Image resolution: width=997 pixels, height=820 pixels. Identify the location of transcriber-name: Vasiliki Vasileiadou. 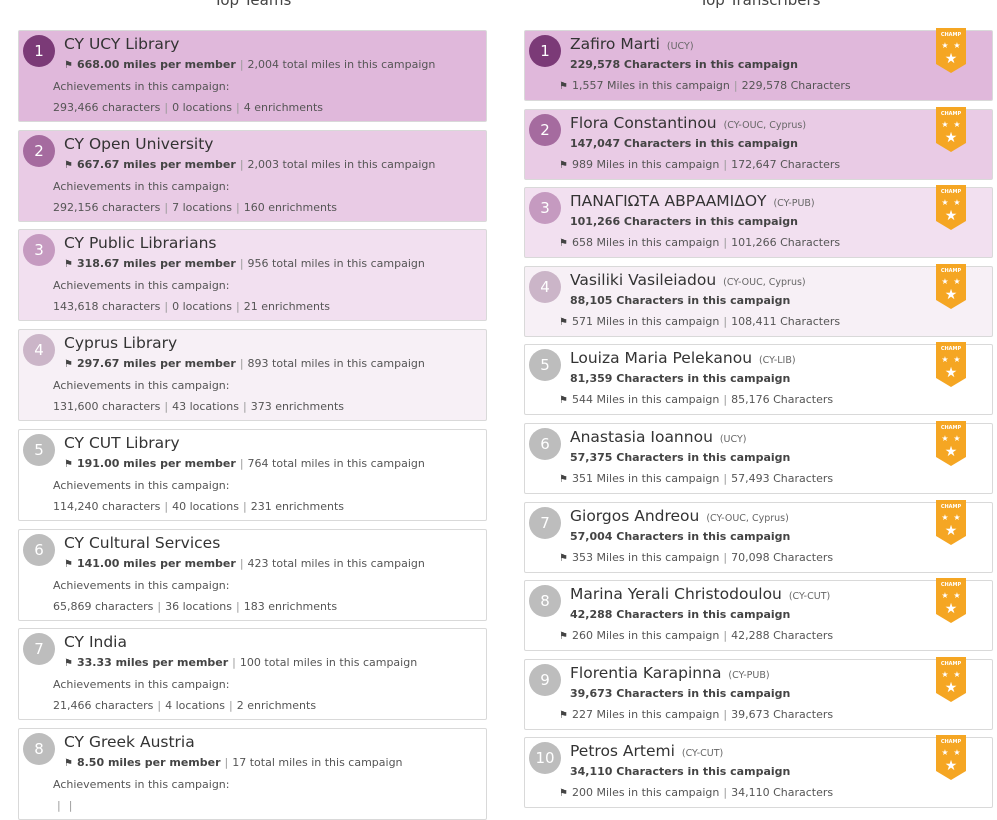
(643, 280).